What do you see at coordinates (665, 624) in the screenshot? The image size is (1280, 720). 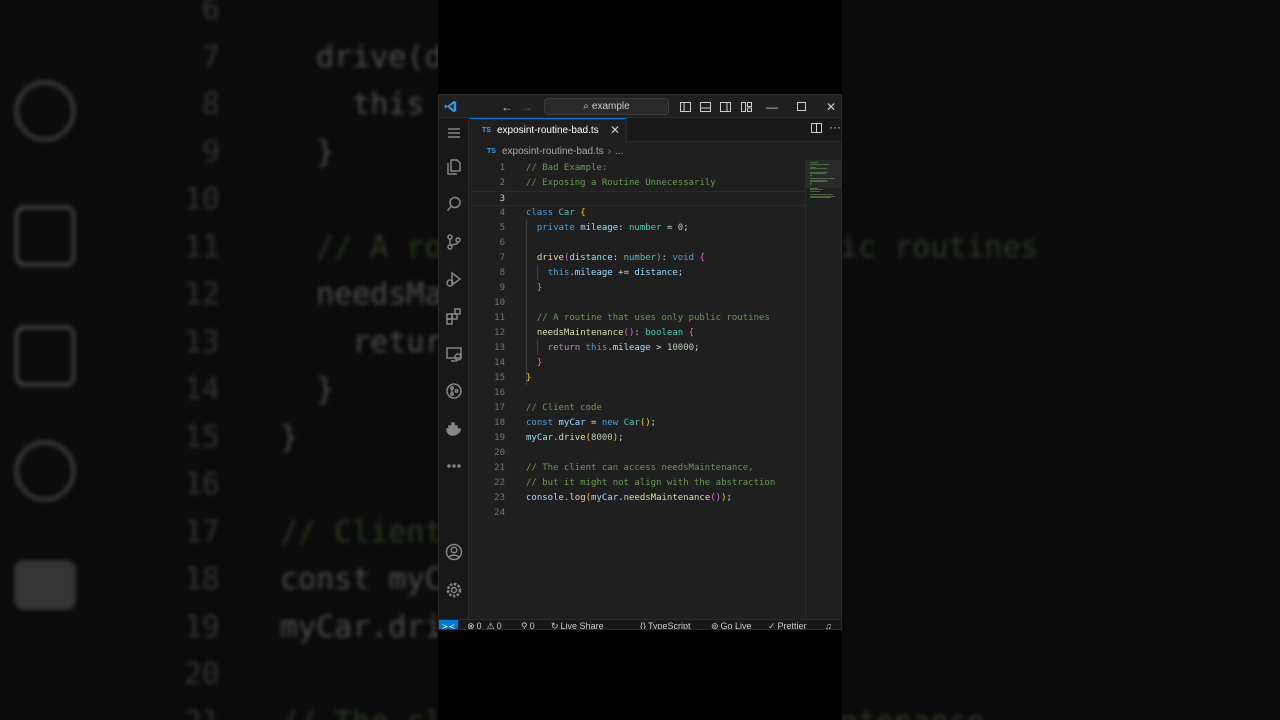 I see `language-mode: {} TypeScript` at bounding box center [665, 624].